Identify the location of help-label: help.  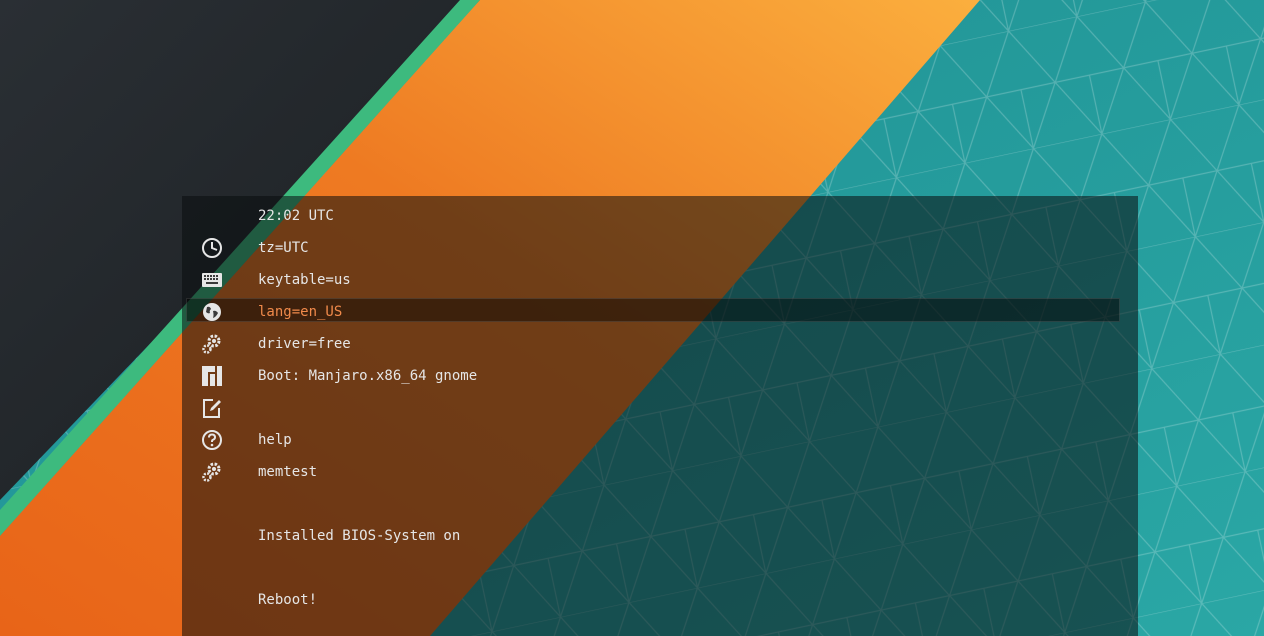
(275, 440).